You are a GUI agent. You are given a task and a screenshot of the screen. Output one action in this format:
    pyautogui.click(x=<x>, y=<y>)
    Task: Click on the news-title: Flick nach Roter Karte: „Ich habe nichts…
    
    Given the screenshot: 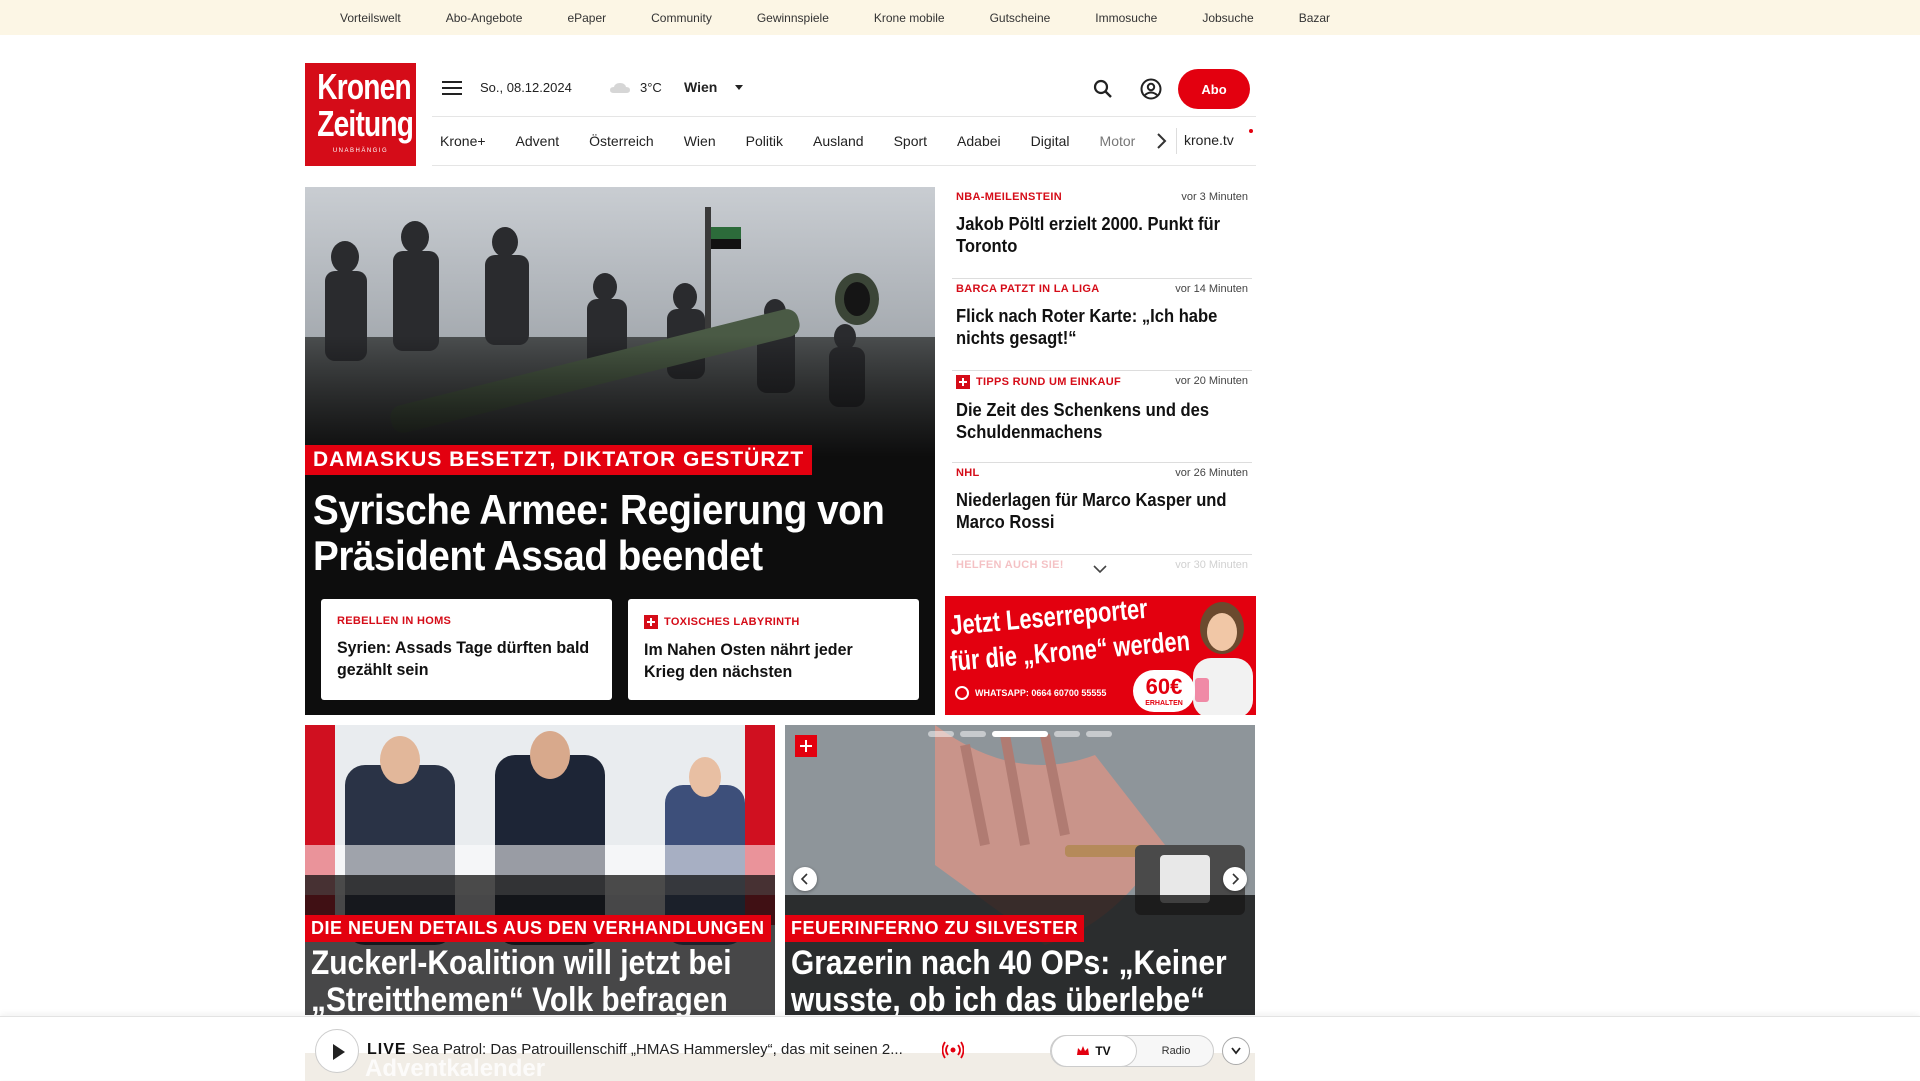 What is the action you would take?
    pyautogui.click(x=1087, y=327)
    